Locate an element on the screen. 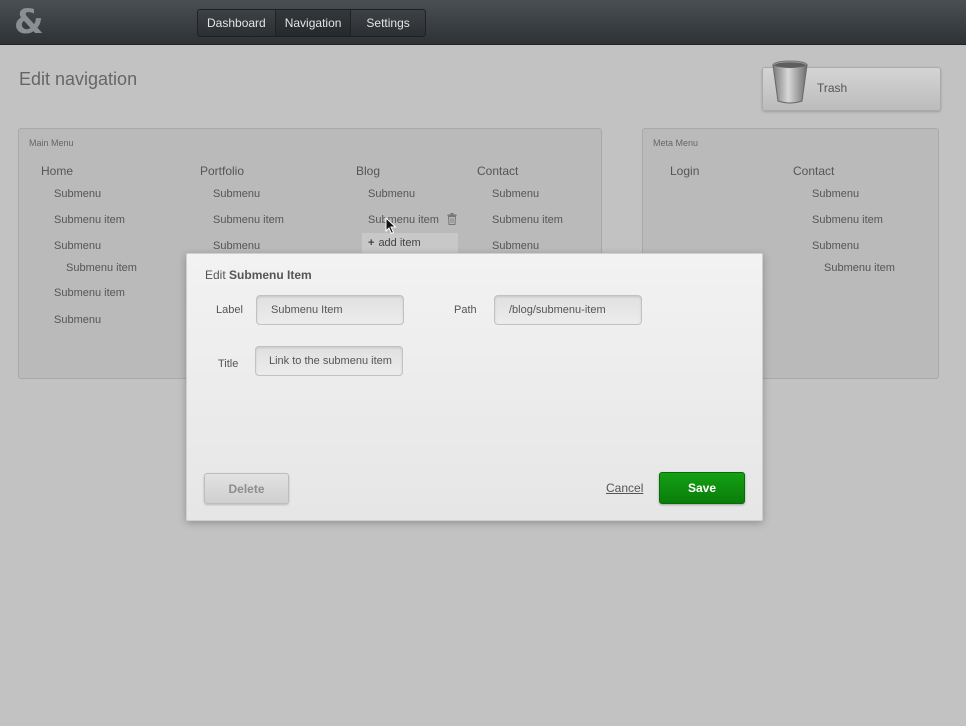 This screenshot has height=726, width=966. add-item-label: add item is located at coordinates (399, 243).